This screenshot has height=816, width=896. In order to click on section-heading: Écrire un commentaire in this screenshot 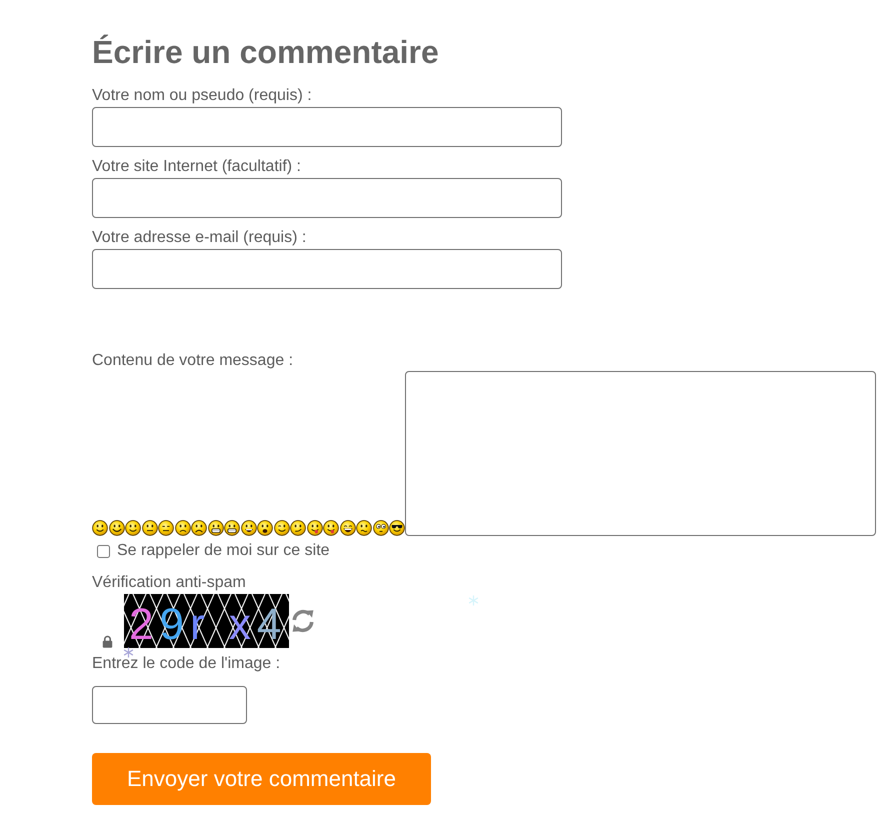, I will do `click(265, 52)`.